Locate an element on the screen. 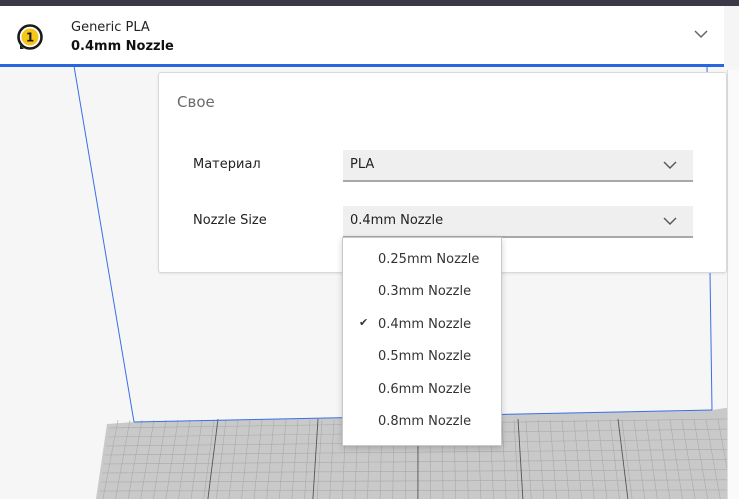 This screenshot has height=499, width=739. material-select-value: PLA is located at coordinates (362, 164).